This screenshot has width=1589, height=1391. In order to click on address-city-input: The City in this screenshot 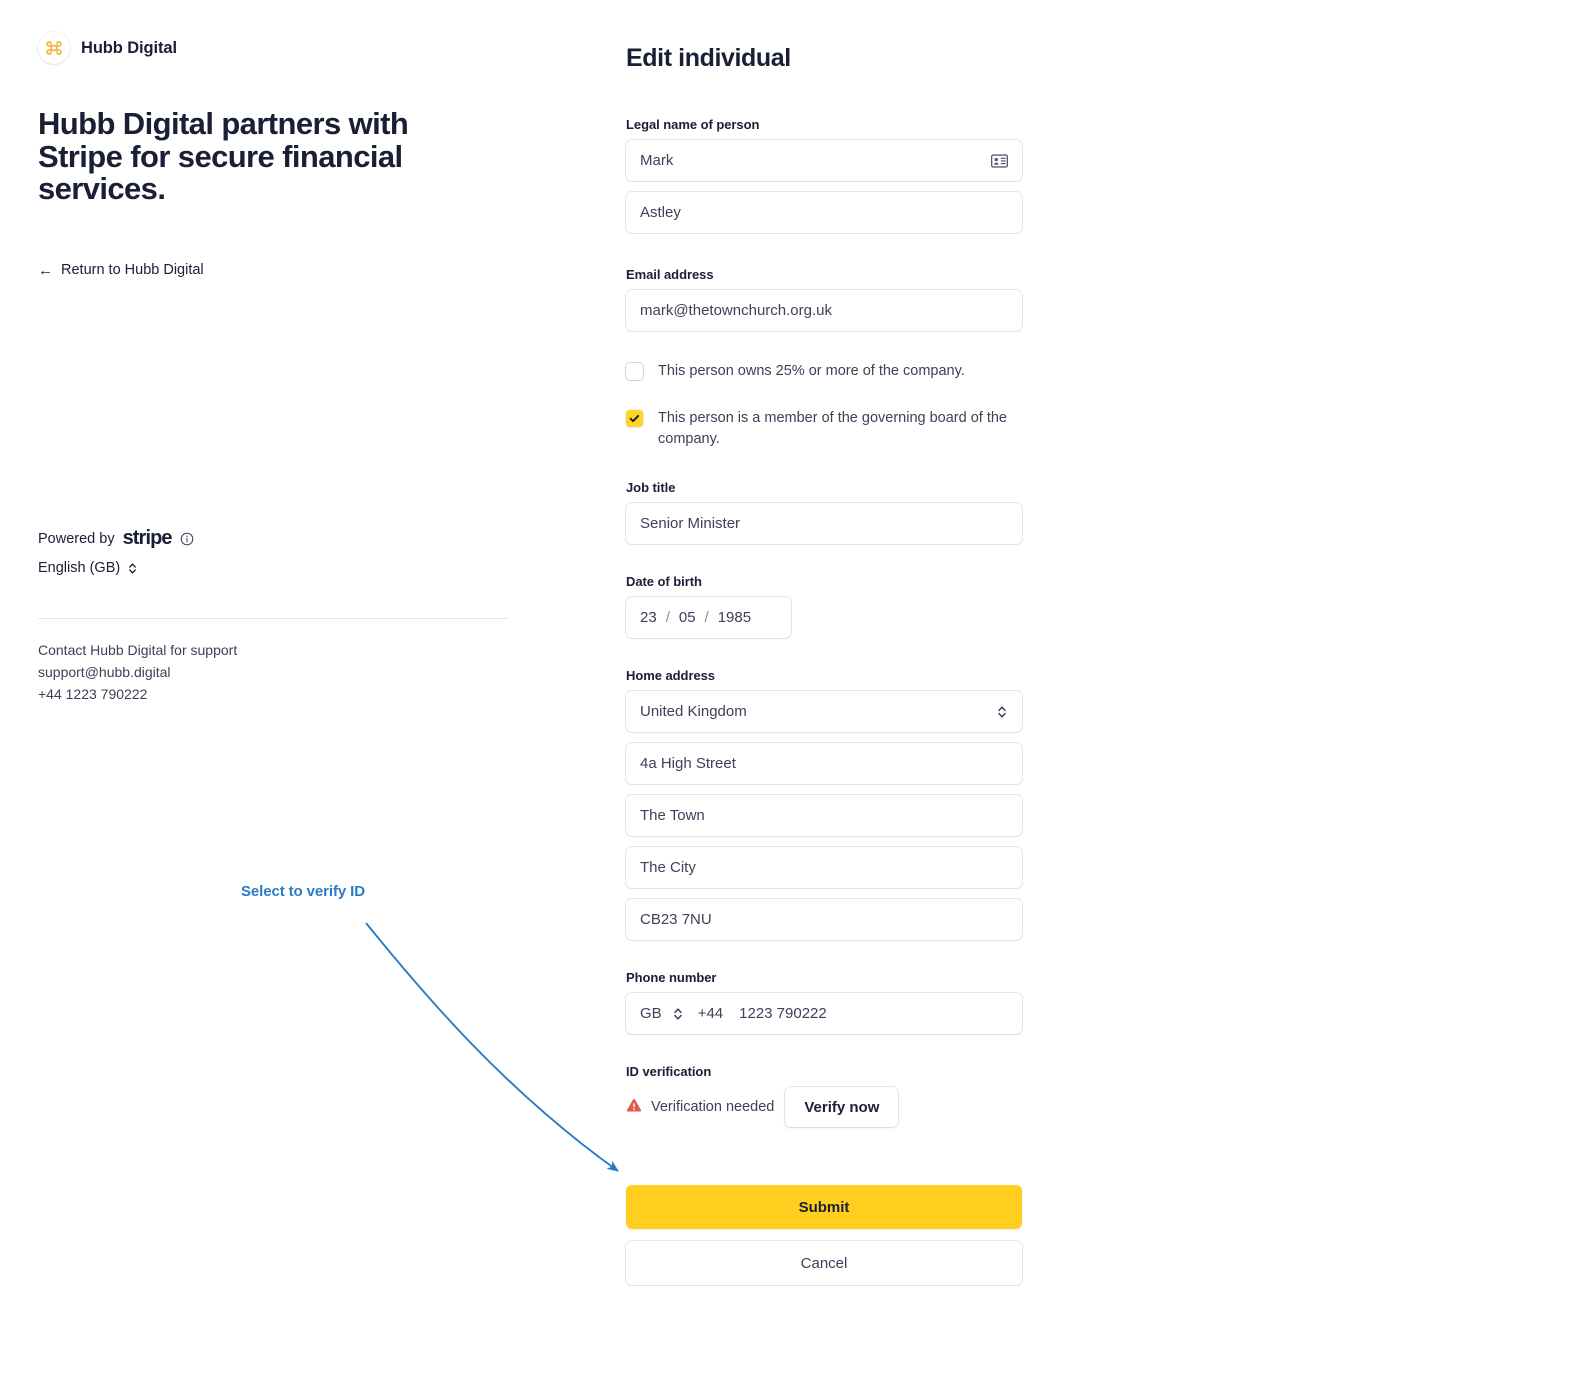, I will do `click(824, 867)`.